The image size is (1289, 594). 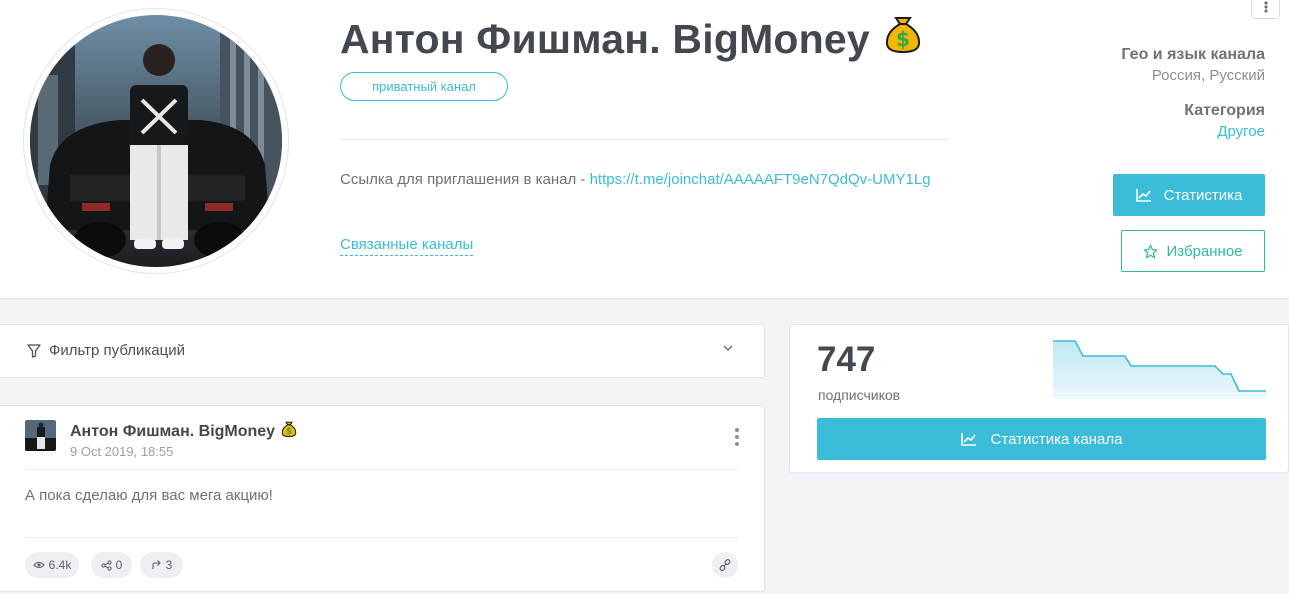 I want to click on category-value-link: Другое, so click(x=1224, y=131).